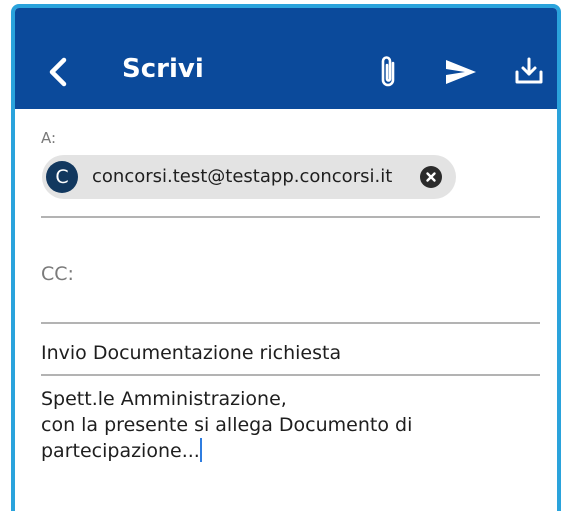 Image resolution: width=562 pixels, height=511 pixels. What do you see at coordinates (290, 323) in the screenshot?
I see `cc-field-divider` at bounding box center [290, 323].